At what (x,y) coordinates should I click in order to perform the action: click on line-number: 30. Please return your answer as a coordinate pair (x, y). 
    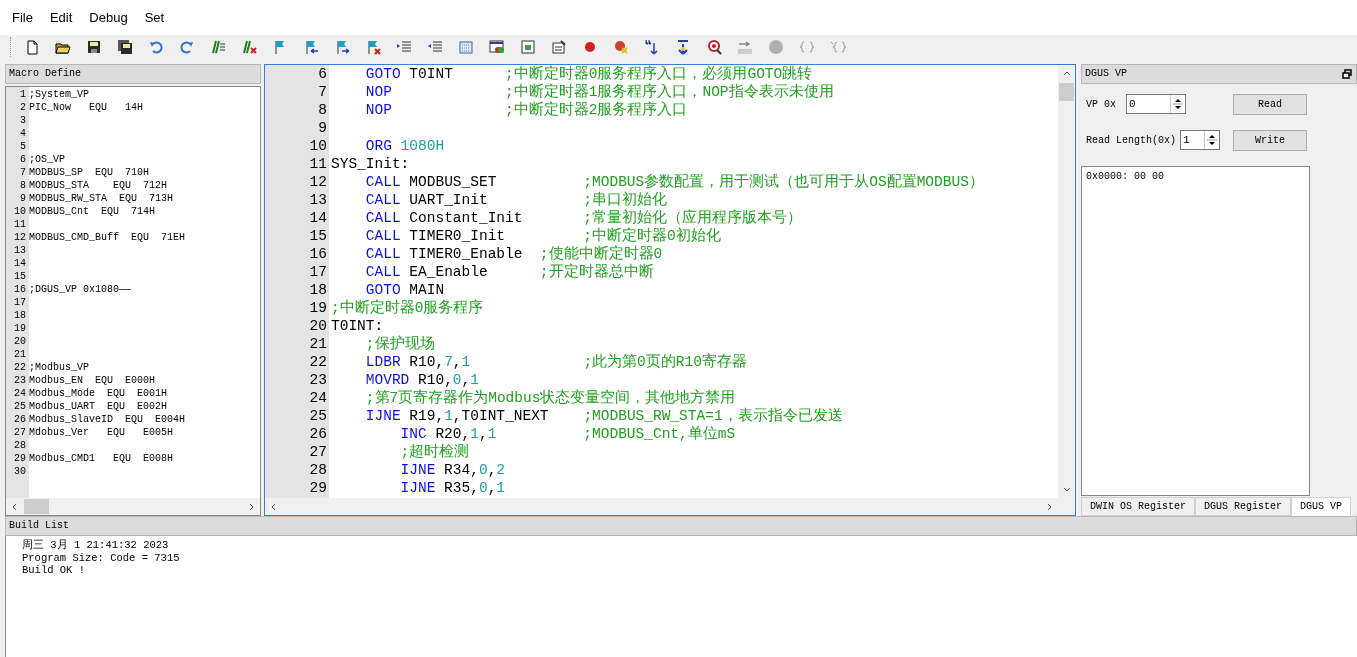
    Looking at the image, I should click on (19, 471).